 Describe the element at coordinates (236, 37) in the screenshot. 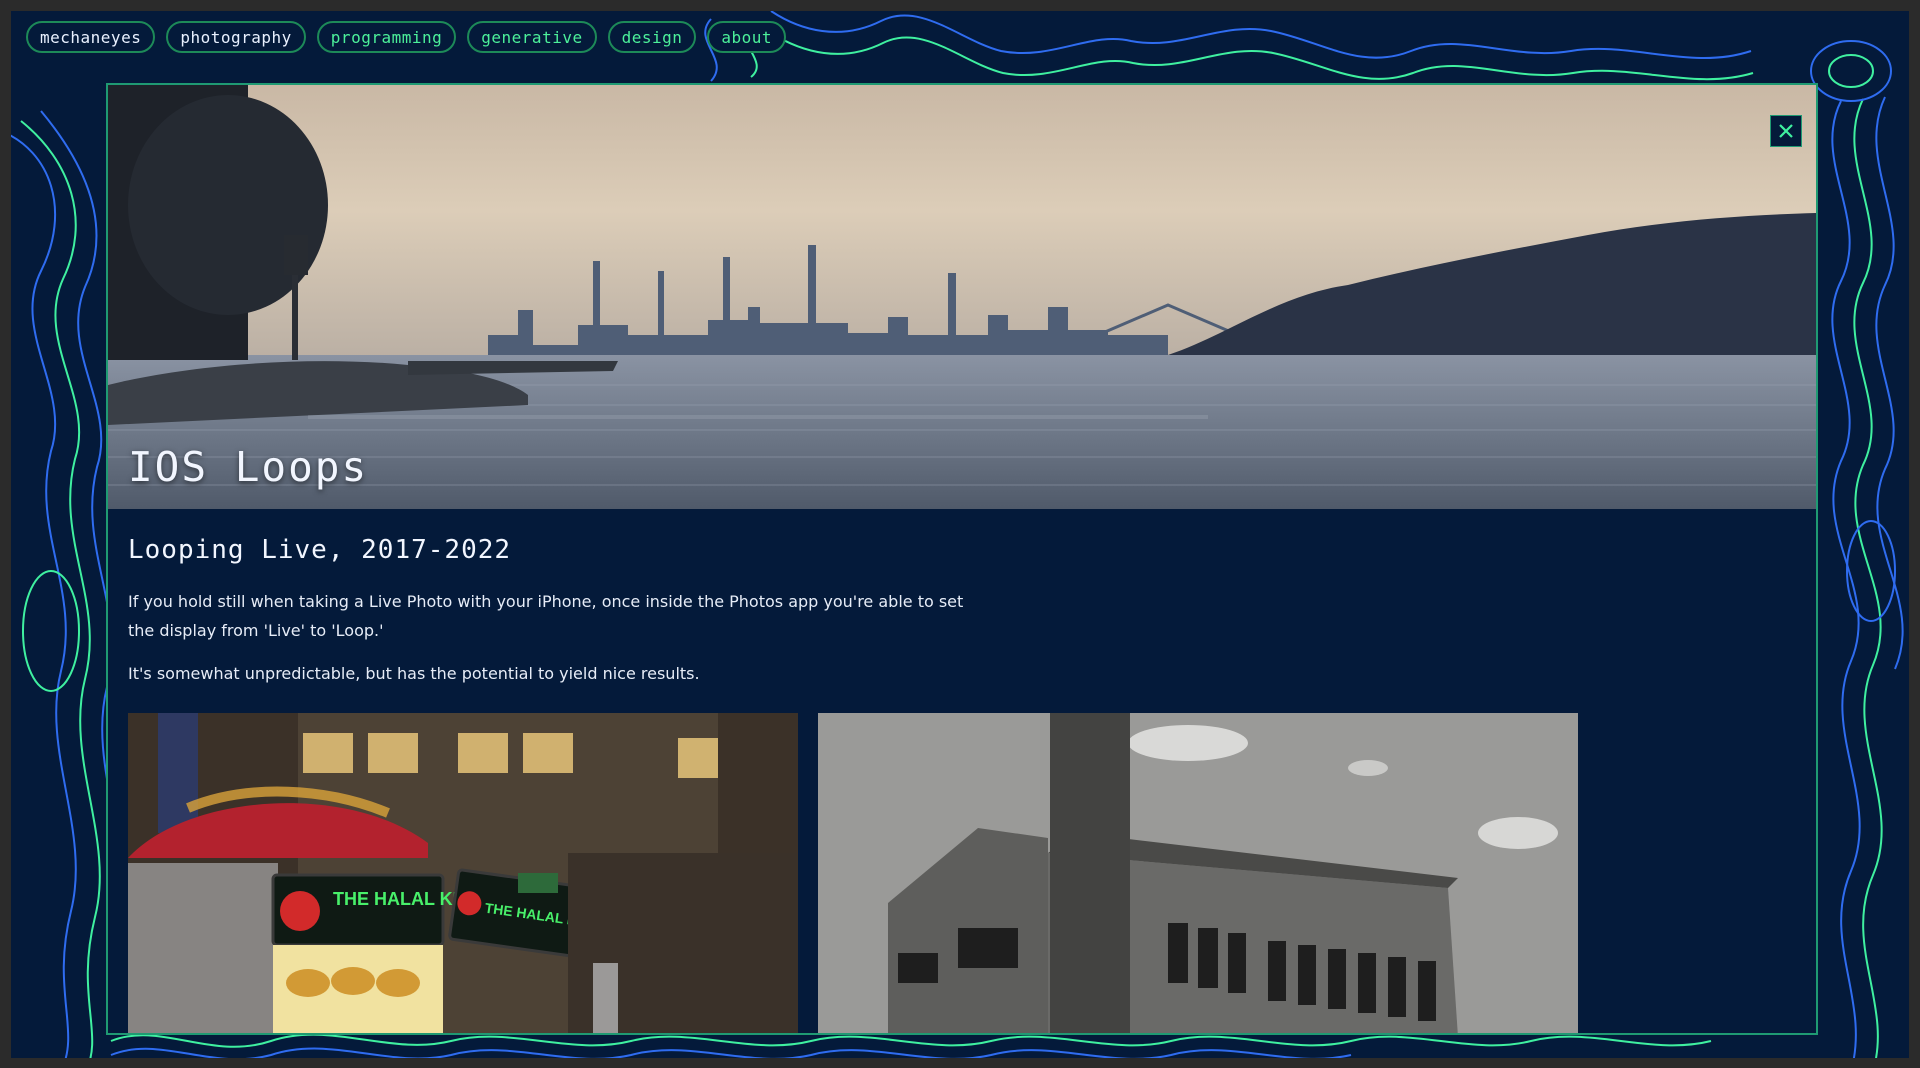

I see `nav-item-photography: photography` at that location.